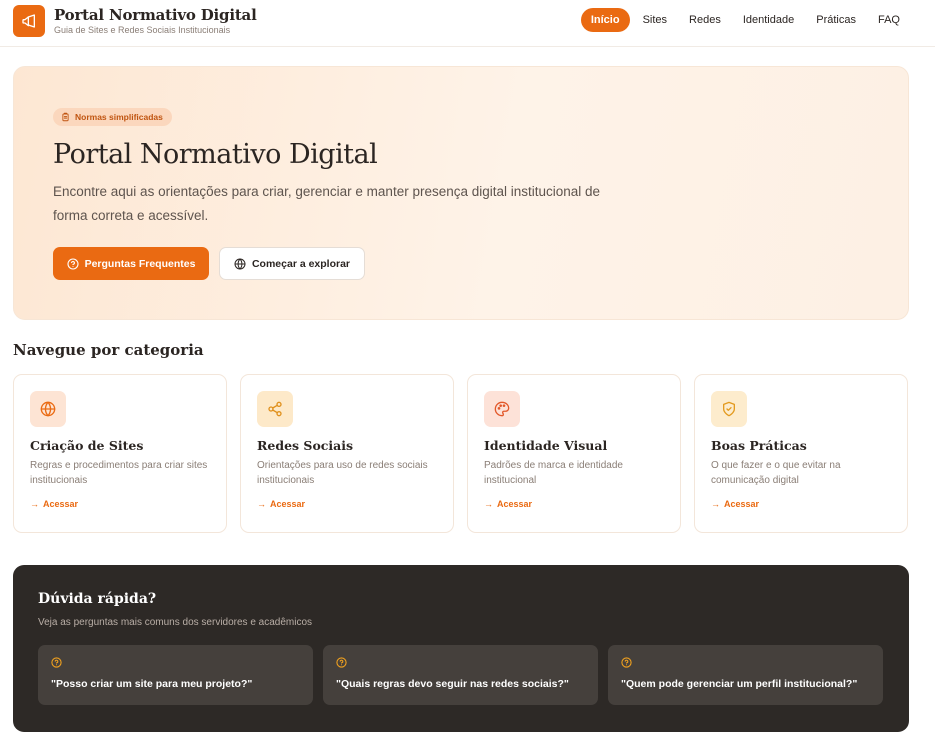 The width and height of the screenshot is (935, 748). What do you see at coordinates (155, 15) in the screenshot?
I see `brand-title: Portal Normativo Digital` at bounding box center [155, 15].